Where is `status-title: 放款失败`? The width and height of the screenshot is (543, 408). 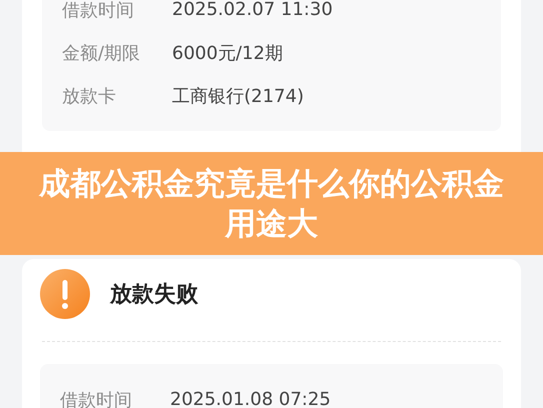 status-title: 放款失败 is located at coordinates (154, 295).